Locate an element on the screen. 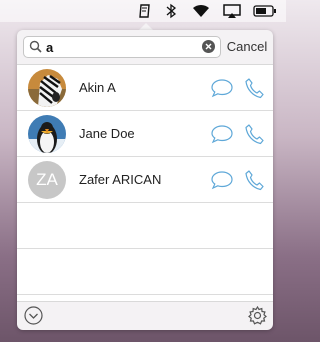  chevron-down-circle-icon is located at coordinates (33, 318).